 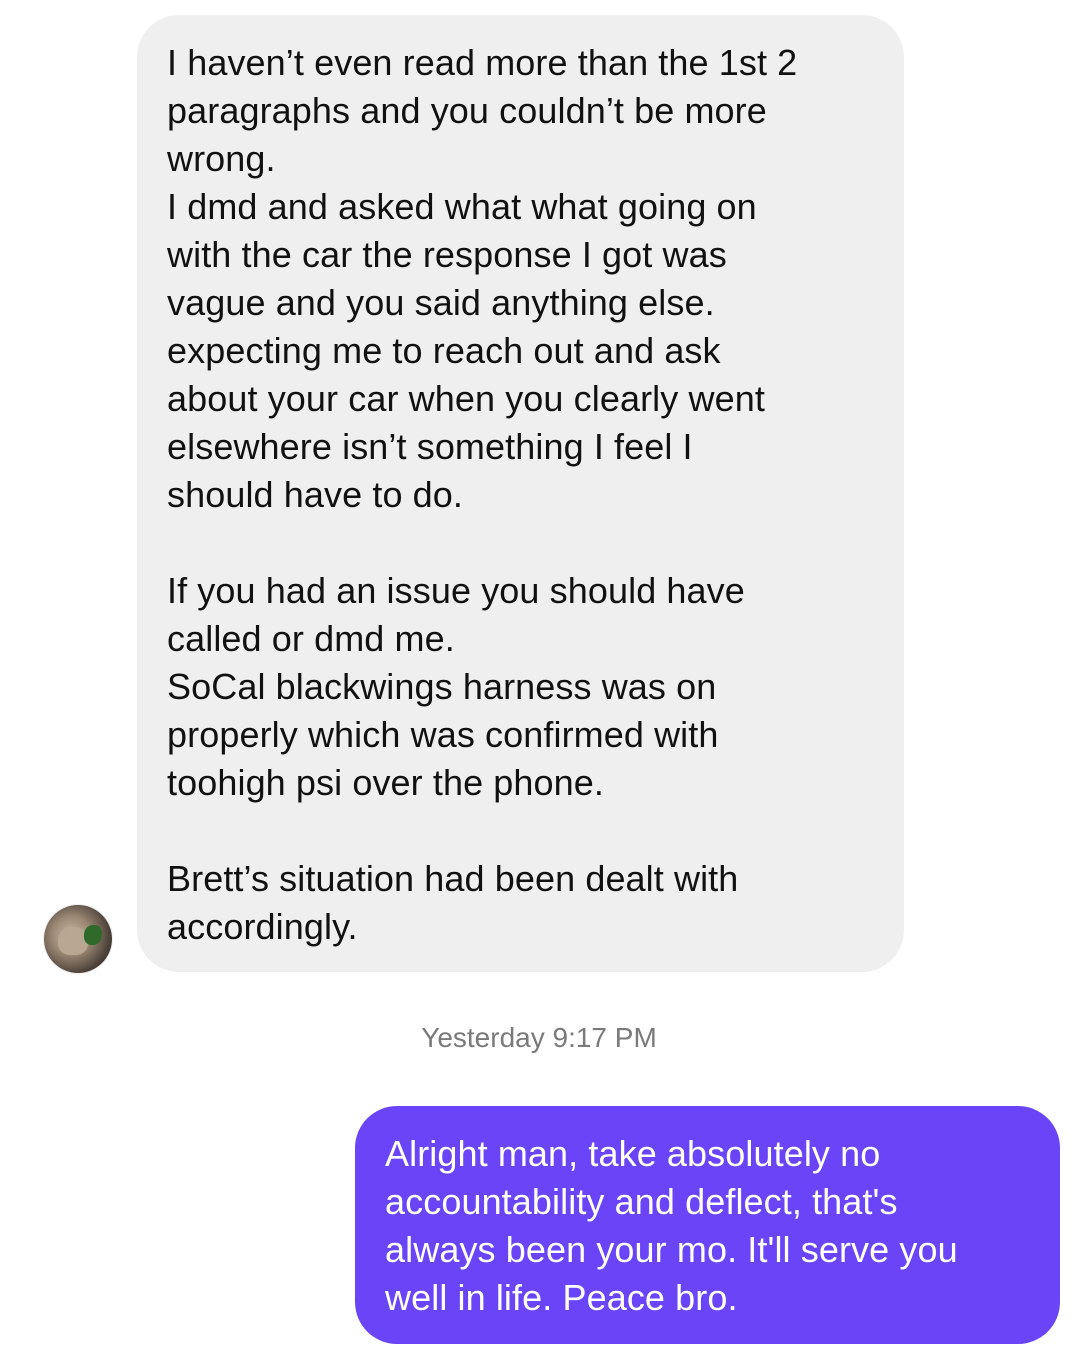 I want to click on sender-avatar, so click(x=78, y=939).